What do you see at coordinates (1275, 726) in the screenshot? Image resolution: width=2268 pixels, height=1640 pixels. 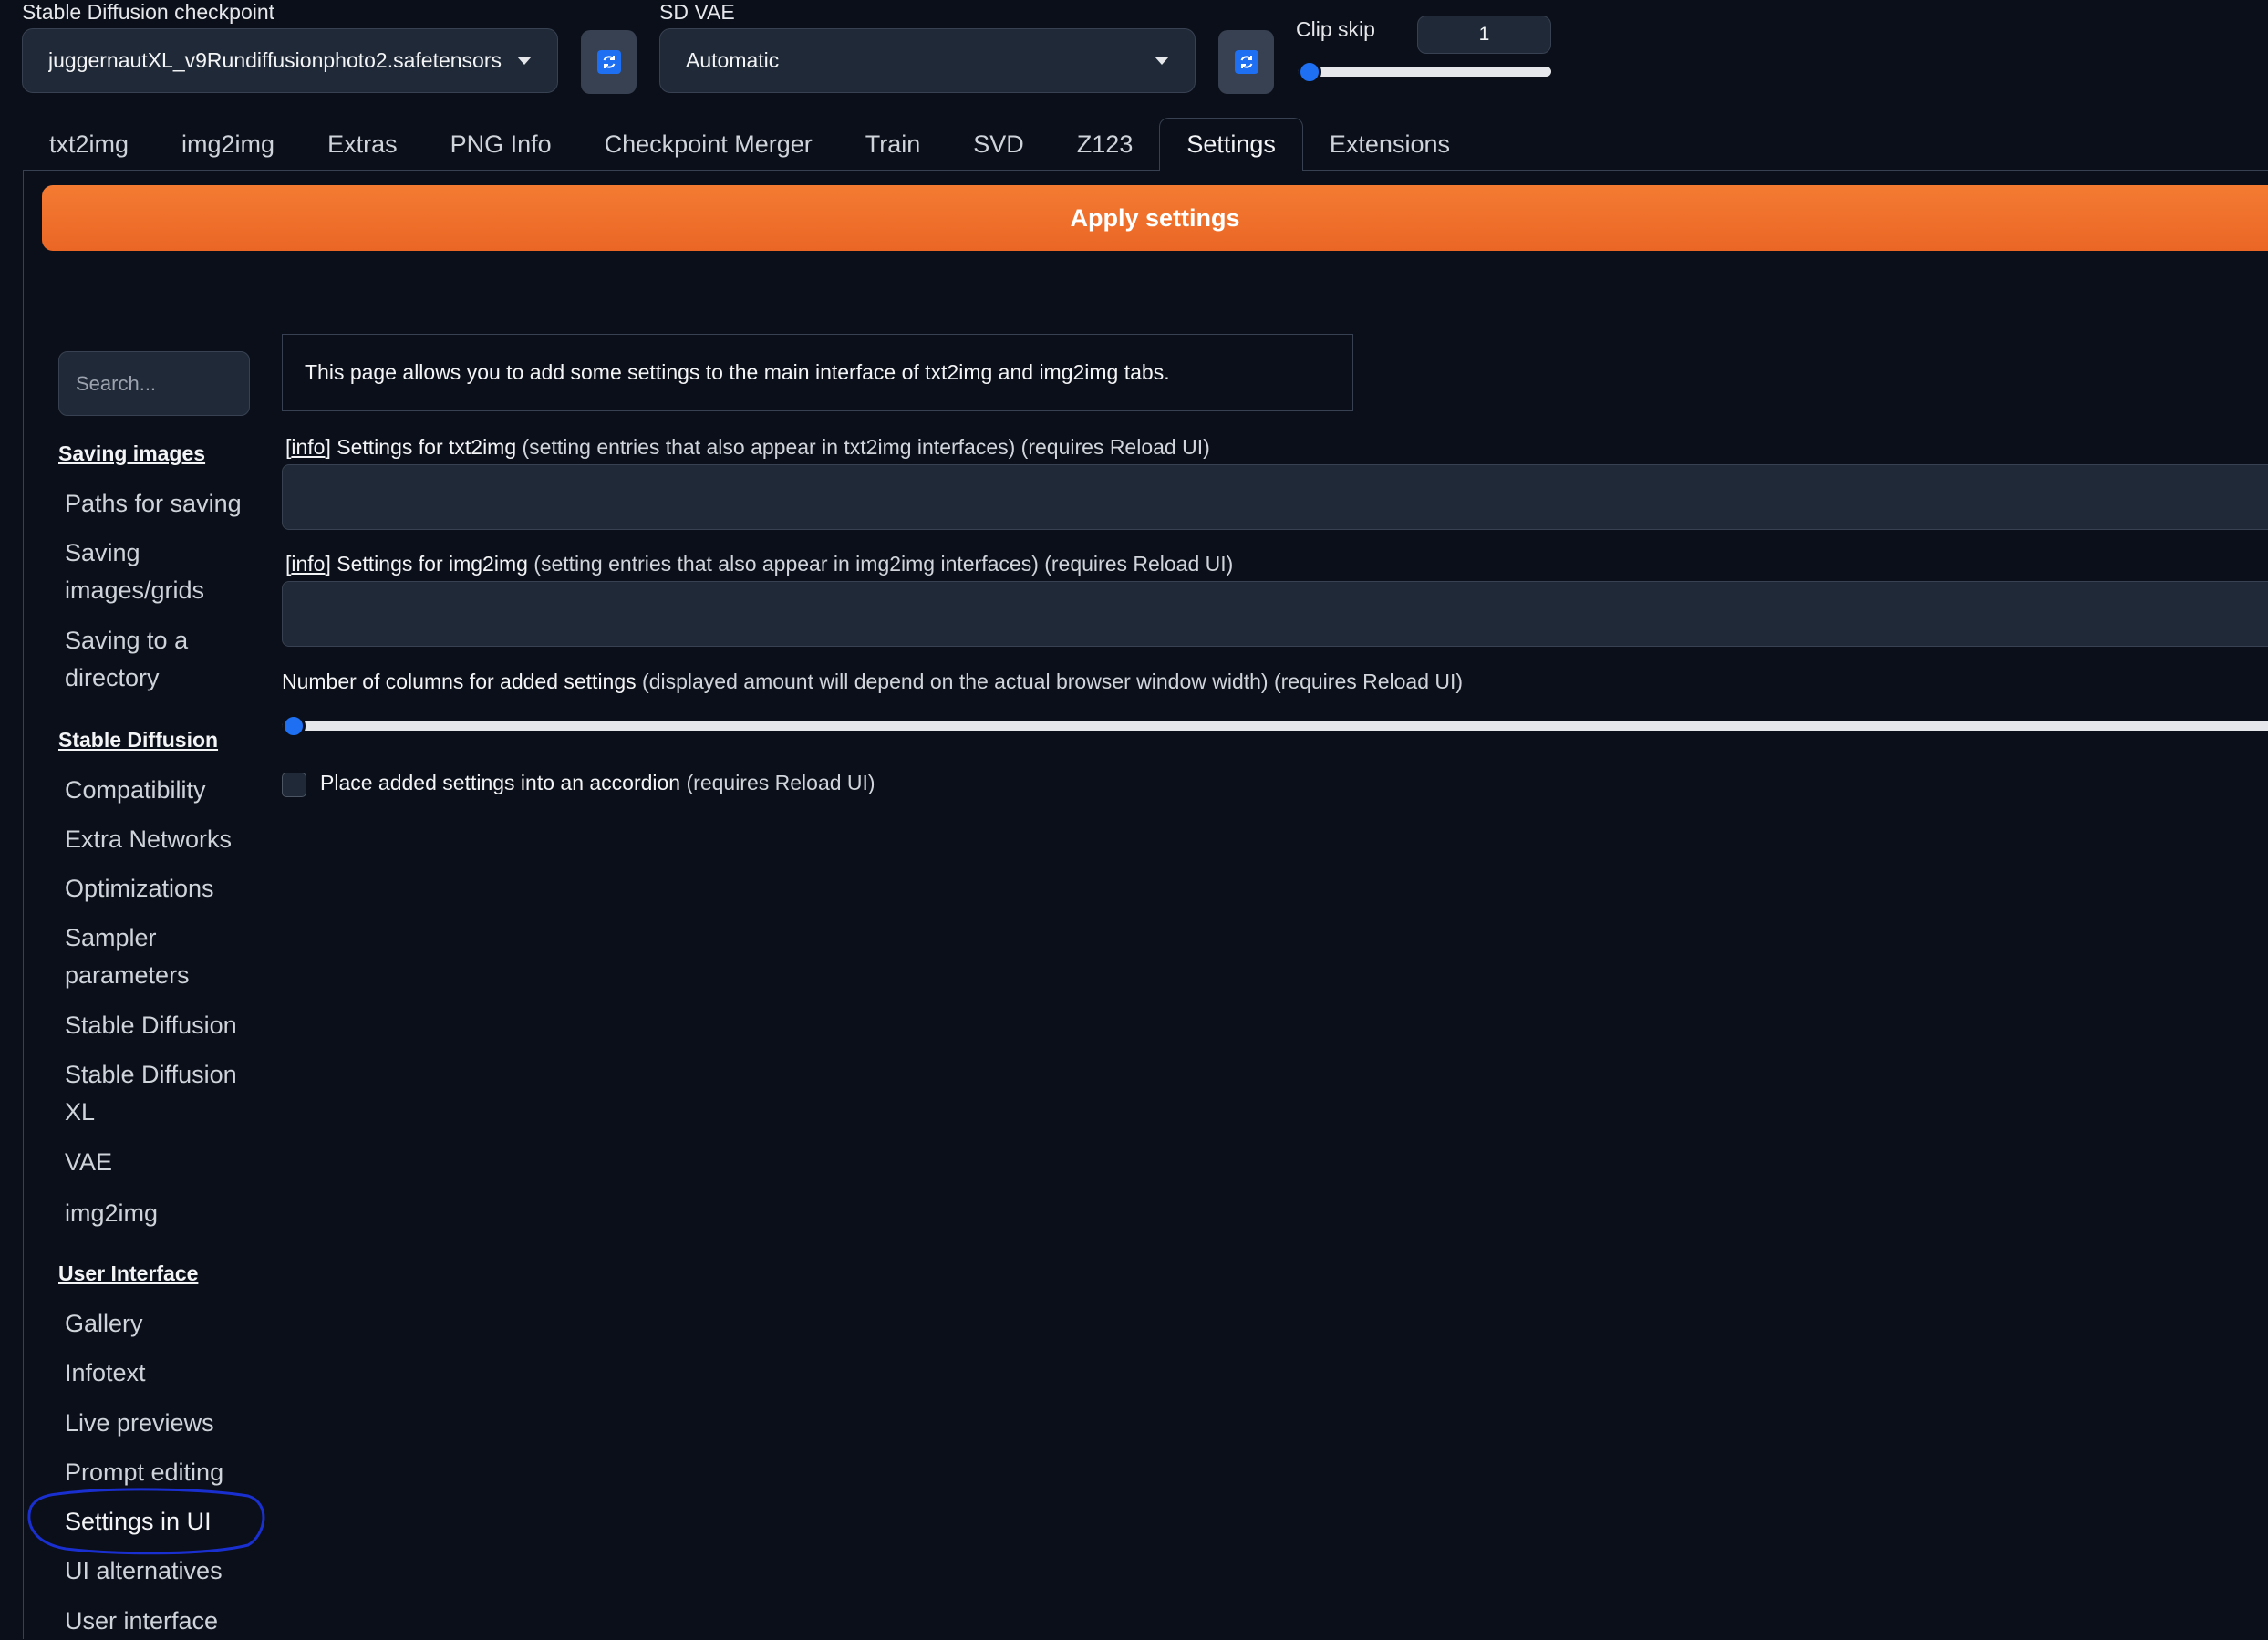 I see `columns-slider-track` at bounding box center [1275, 726].